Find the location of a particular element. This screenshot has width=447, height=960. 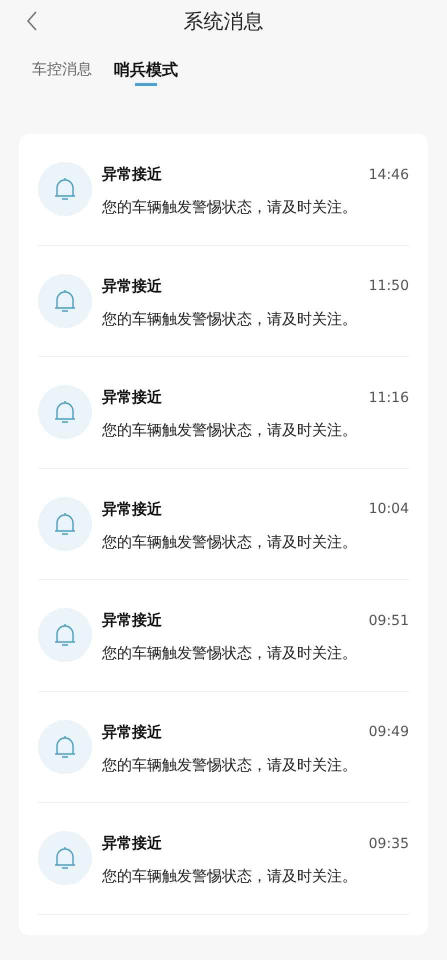

message-time: 11:50 is located at coordinates (388, 286).